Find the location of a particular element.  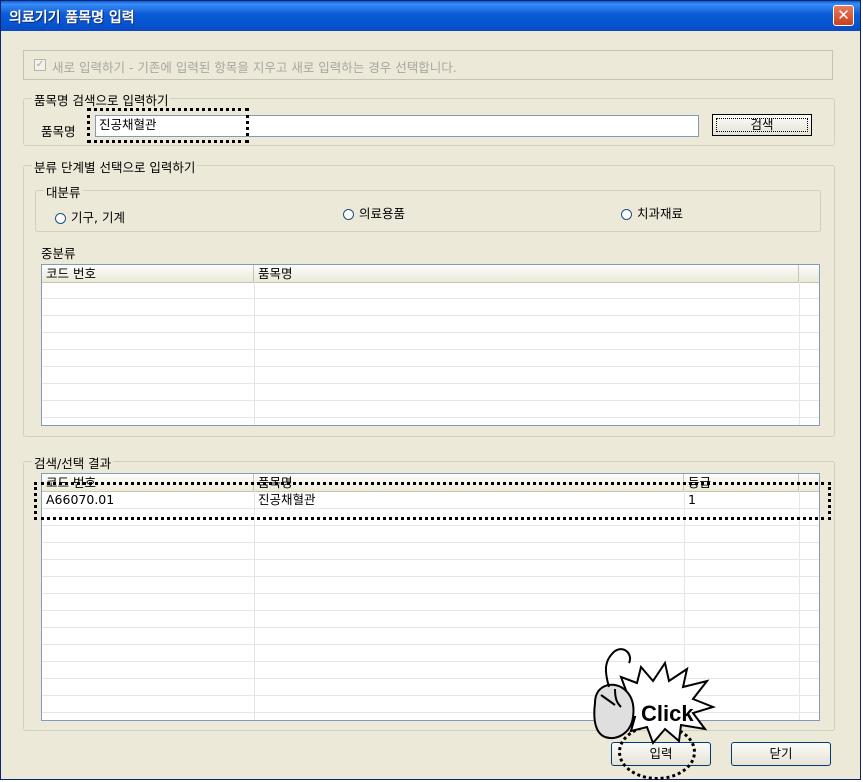

radio-dental-materials: 치과재료 is located at coordinates (652, 212).